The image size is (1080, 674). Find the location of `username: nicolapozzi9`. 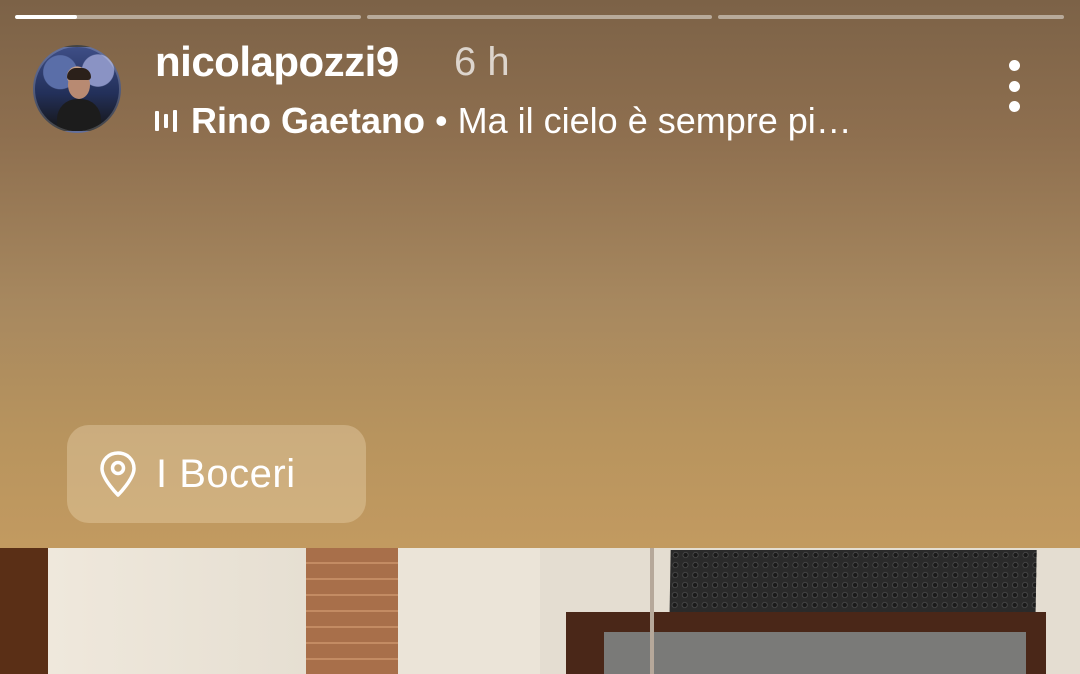

username: nicolapozzi9 is located at coordinates (277, 62).